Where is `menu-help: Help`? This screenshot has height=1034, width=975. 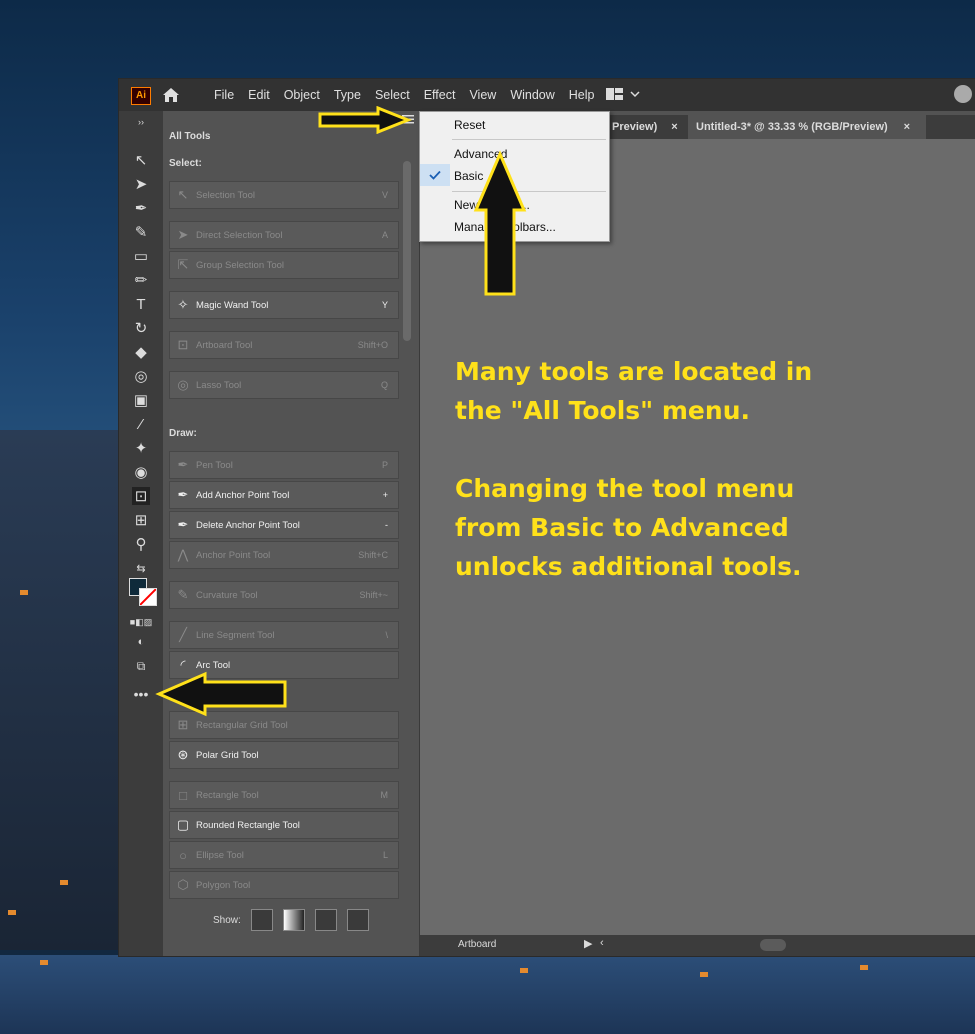
menu-help: Help is located at coordinates (582, 95).